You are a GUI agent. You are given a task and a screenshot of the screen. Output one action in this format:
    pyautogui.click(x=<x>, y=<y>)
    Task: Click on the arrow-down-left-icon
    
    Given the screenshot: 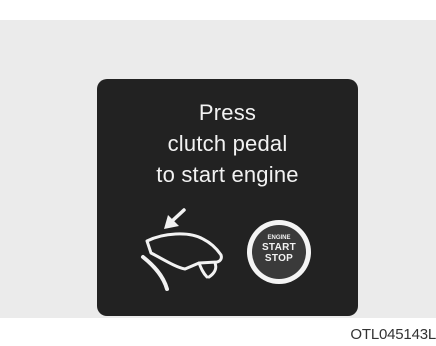 What is the action you would take?
    pyautogui.click(x=175, y=218)
    